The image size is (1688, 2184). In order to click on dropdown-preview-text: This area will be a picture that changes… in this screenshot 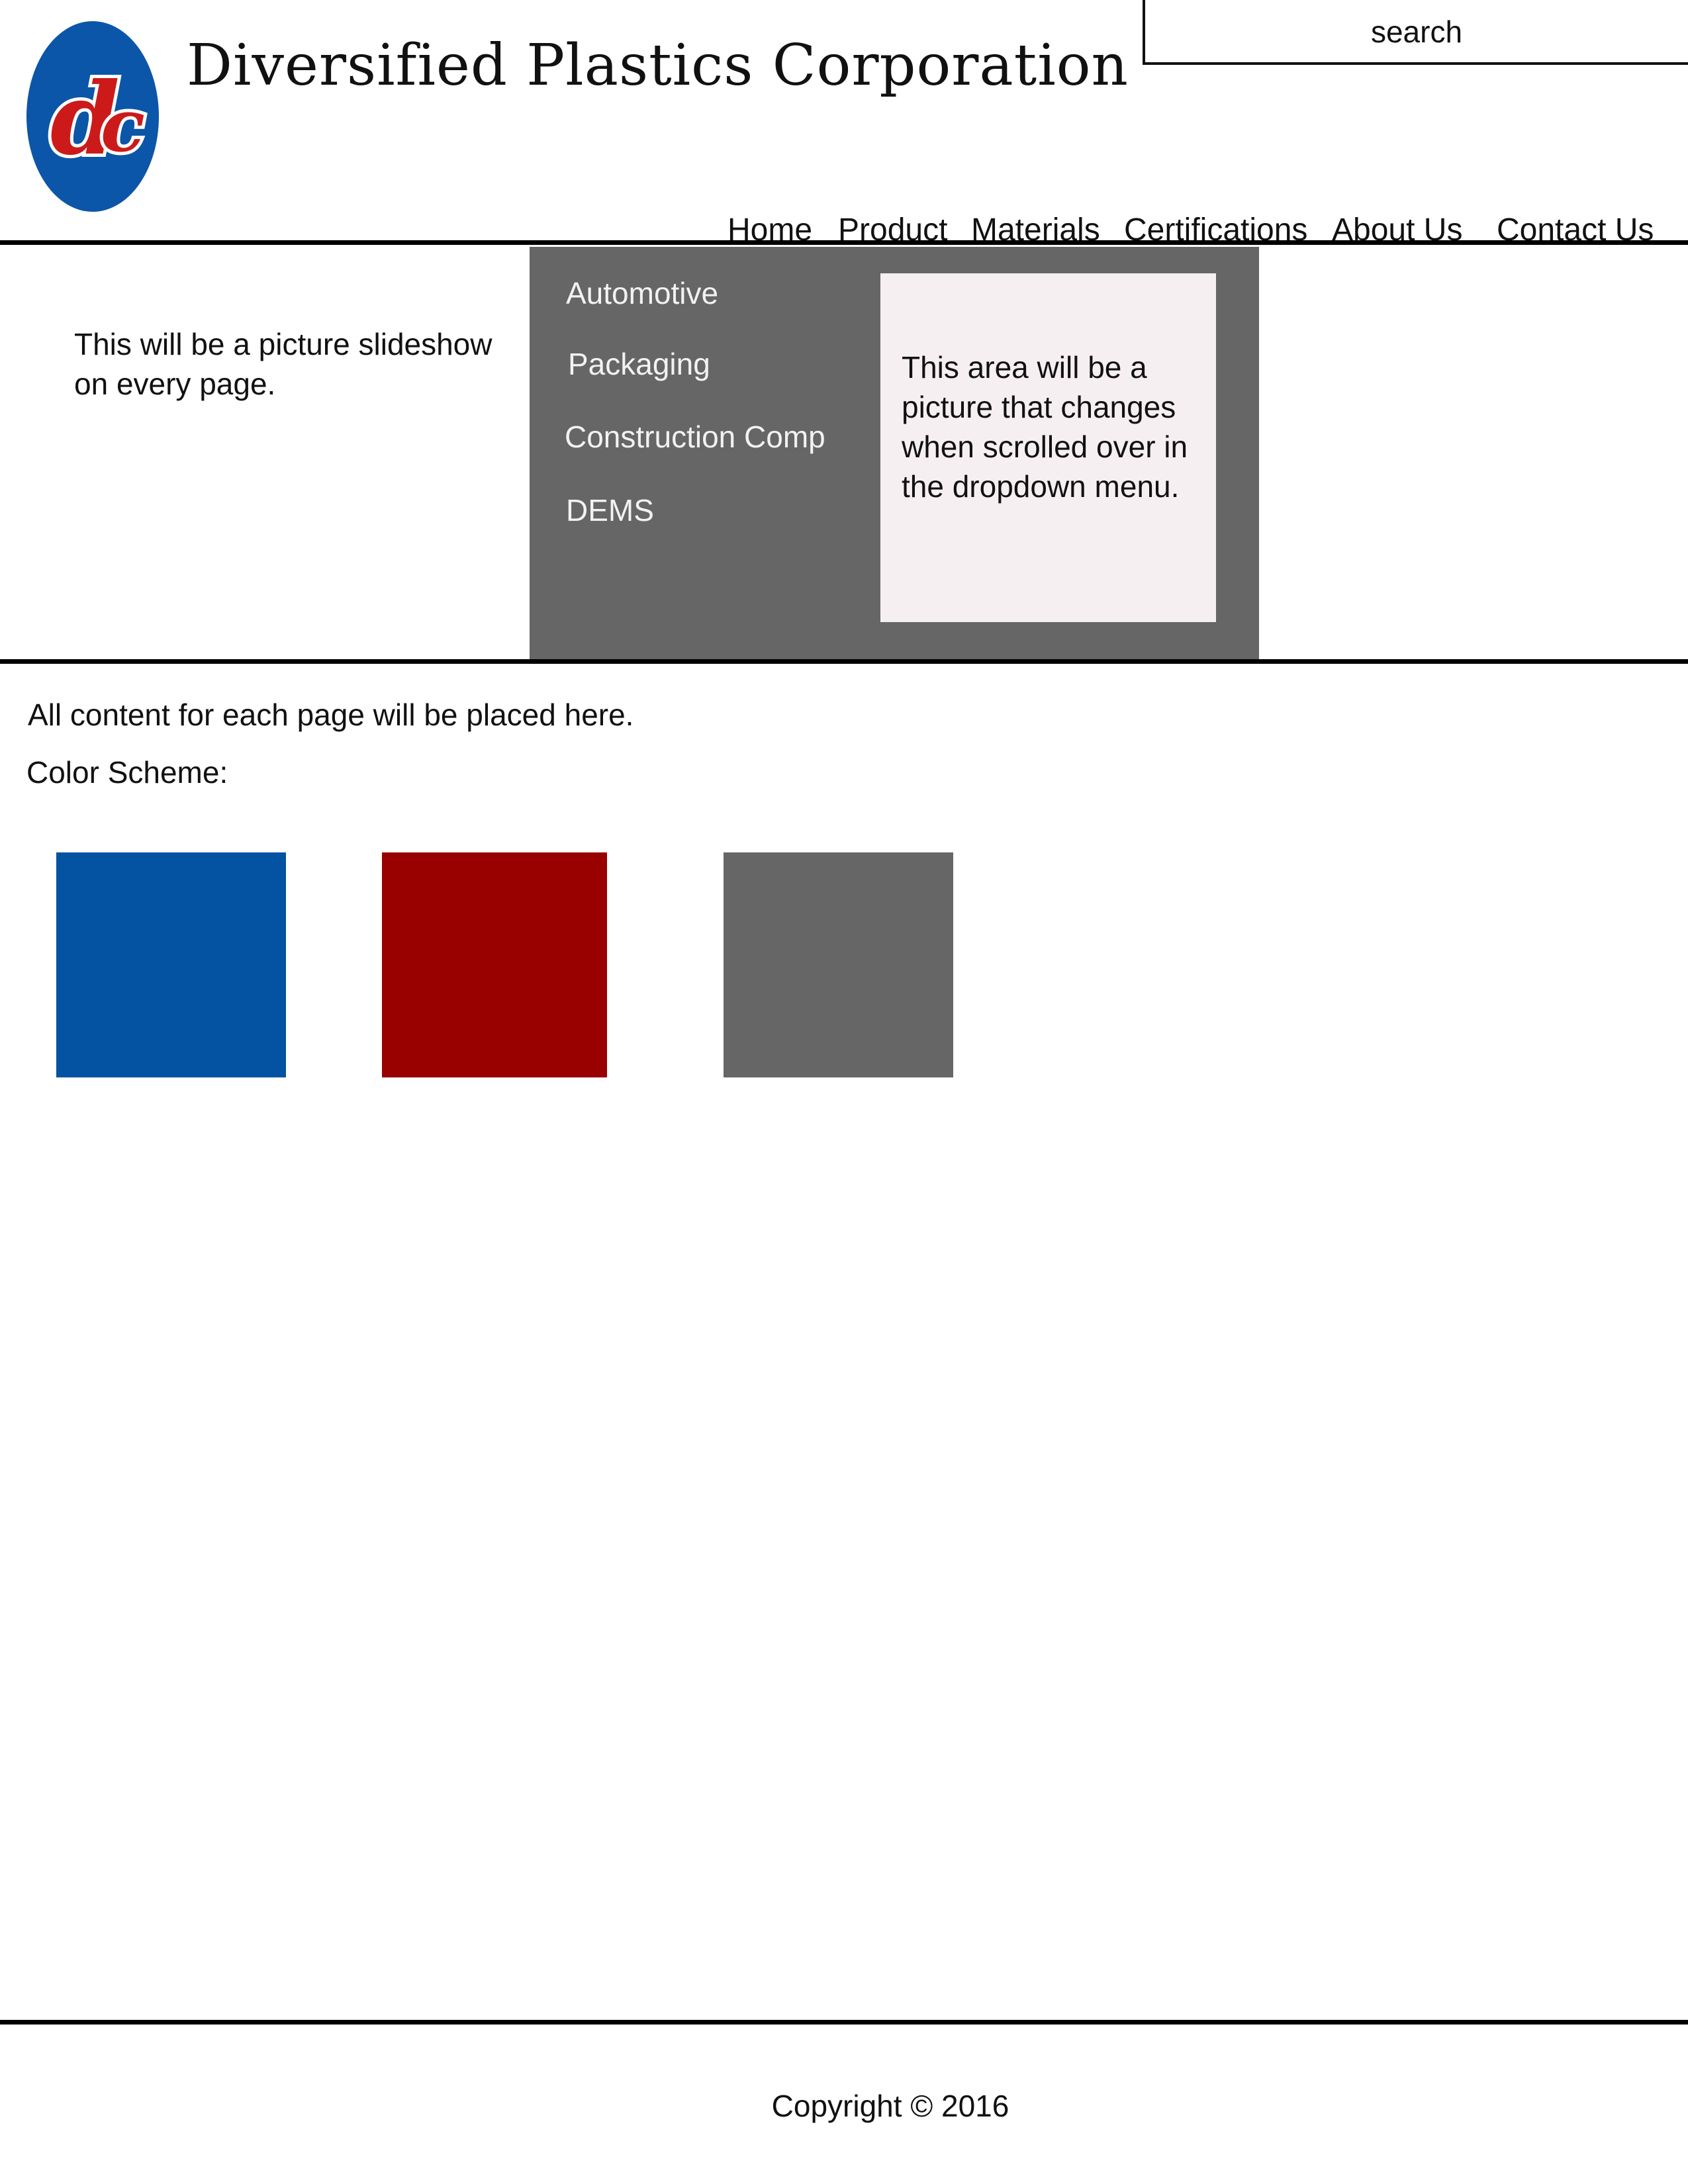, I will do `click(1045, 427)`.